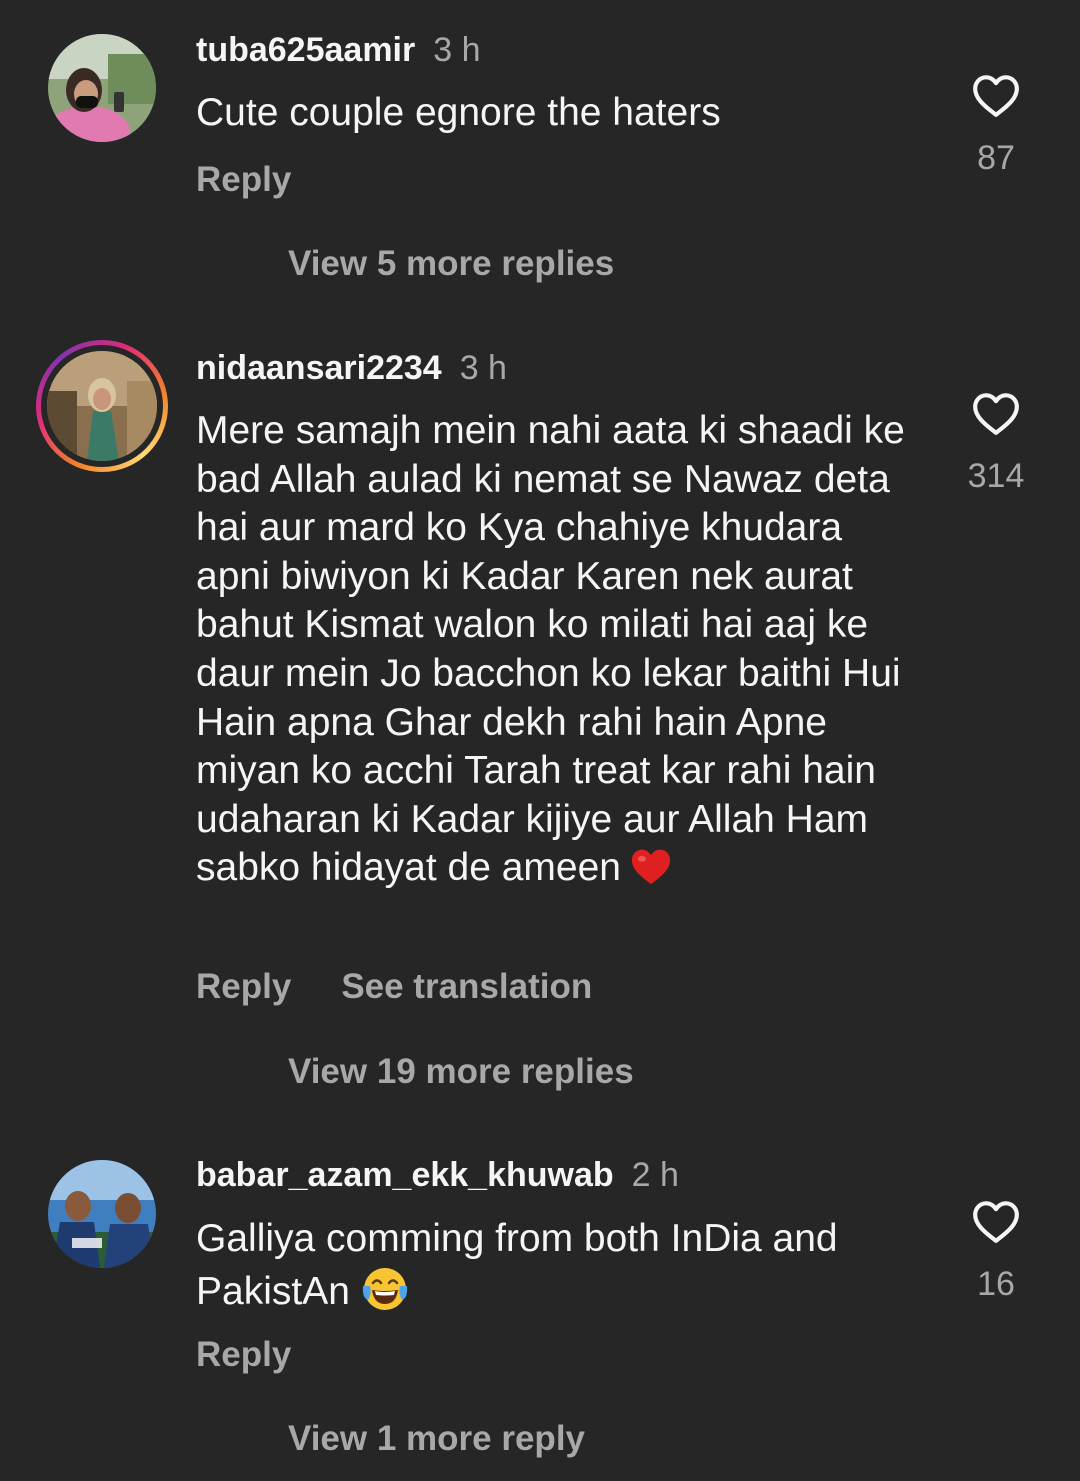 The width and height of the screenshot is (1080, 1481). What do you see at coordinates (319, 368) in the screenshot?
I see `username: nidaansari2234` at bounding box center [319, 368].